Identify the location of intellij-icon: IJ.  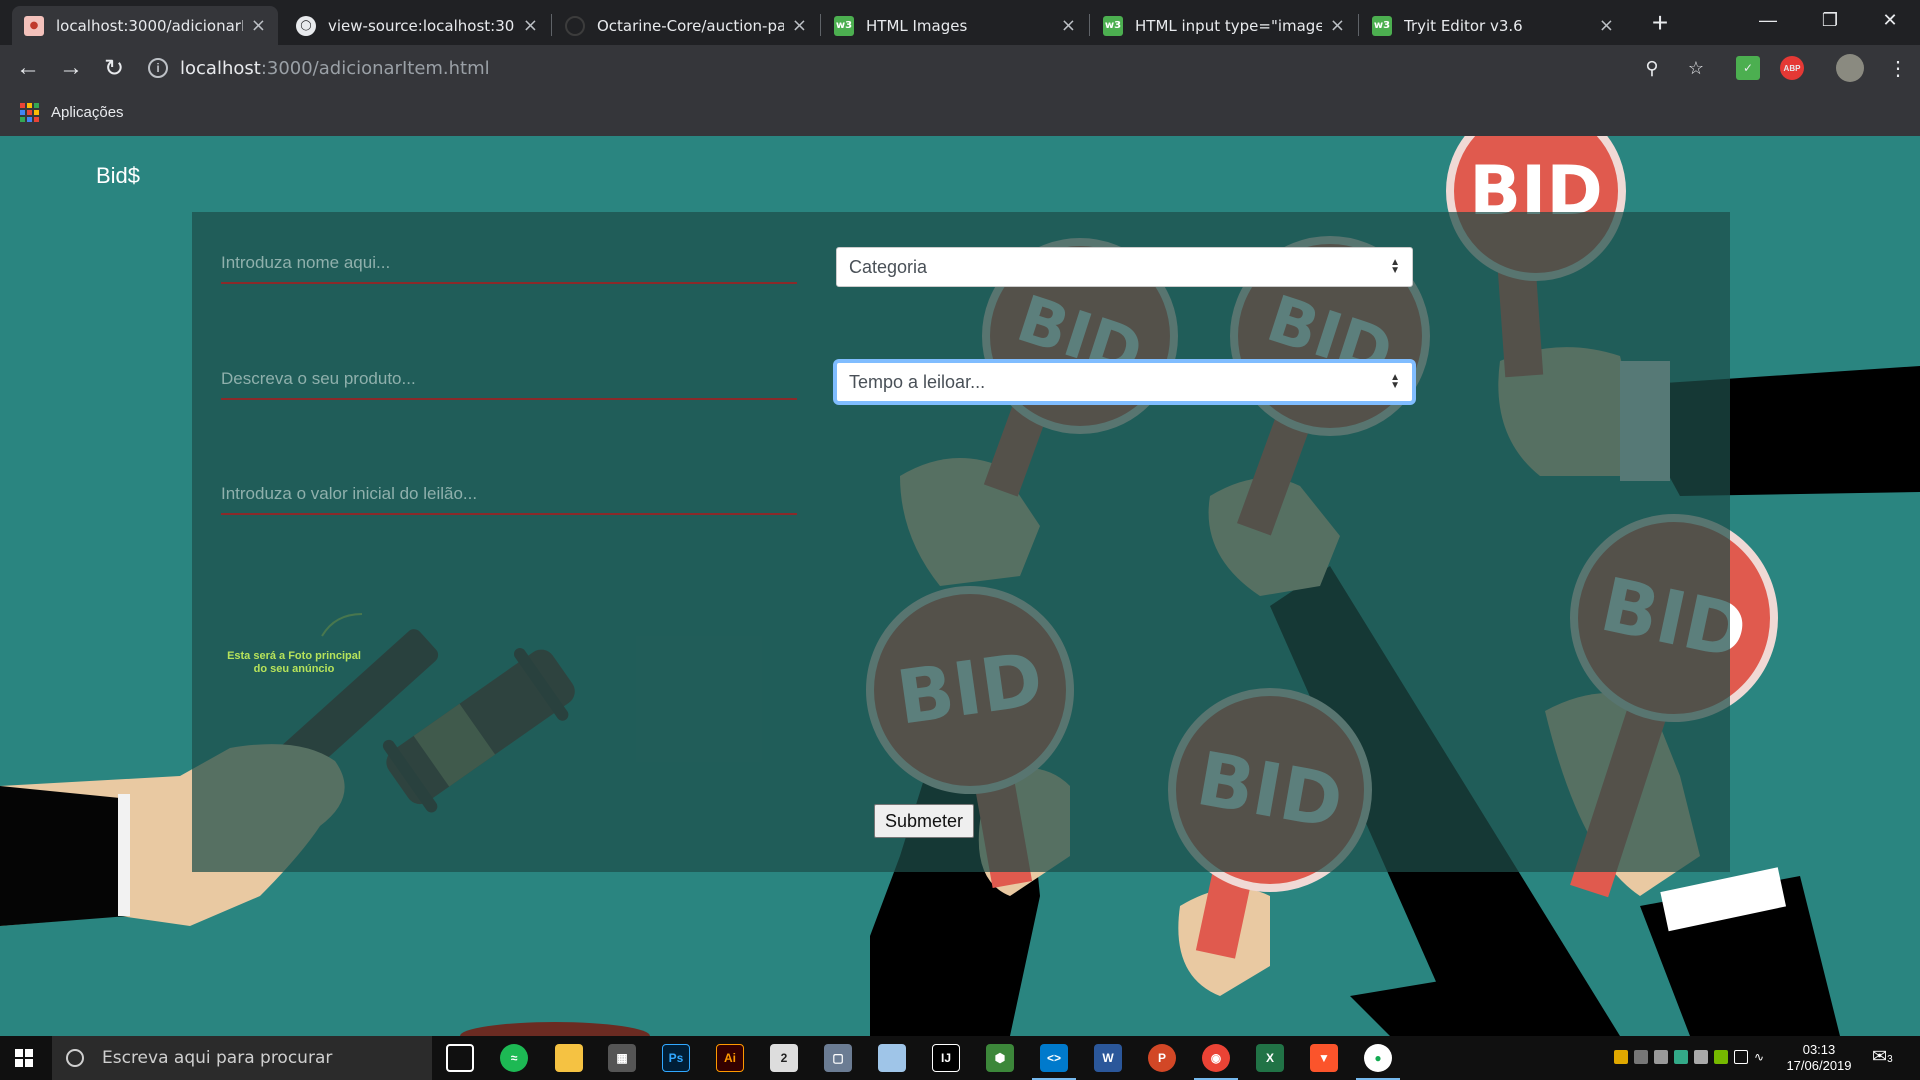
(946, 1058).